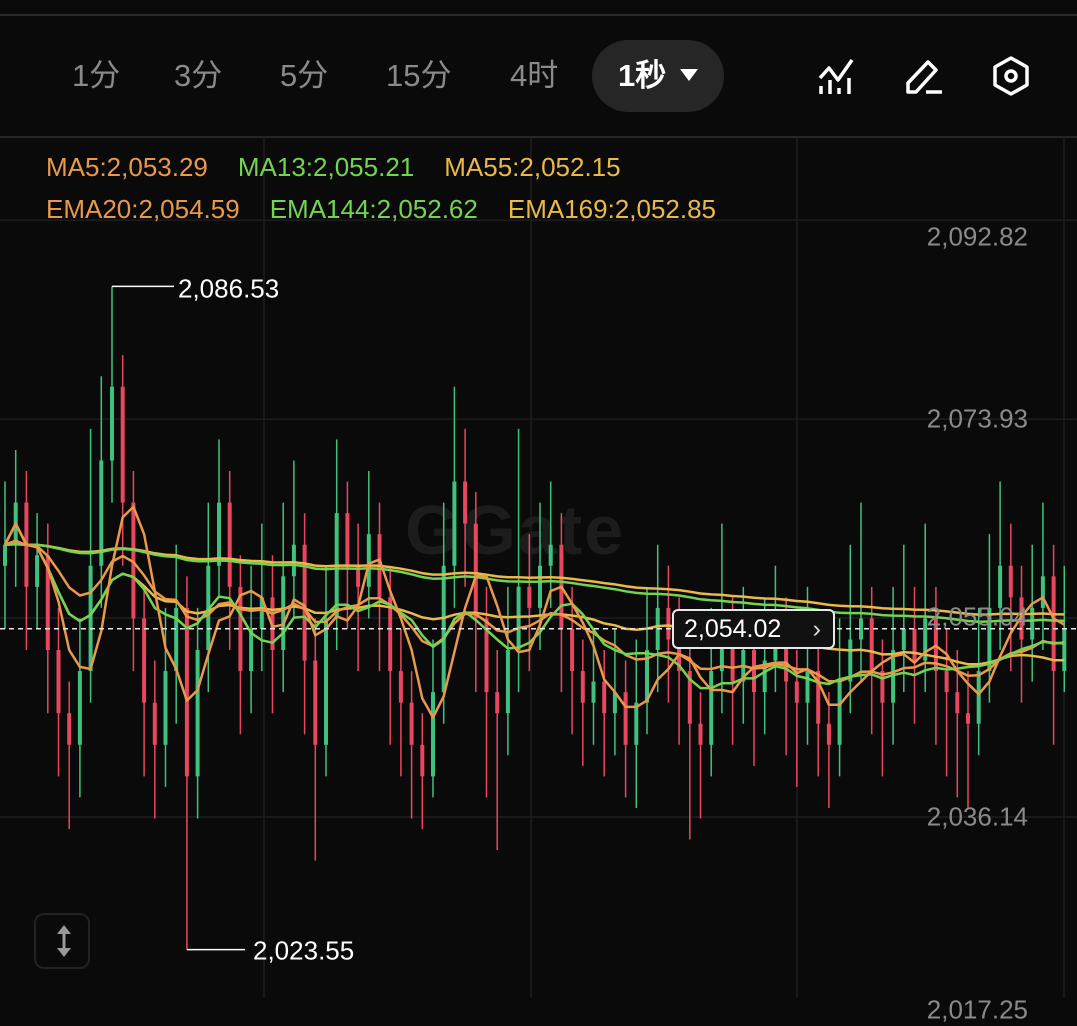 The height and width of the screenshot is (1026, 1077). Describe the element at coordinates (612, 209) in the screenshot. I see `legend-ema169: EMA169:2,052.85` at that location.